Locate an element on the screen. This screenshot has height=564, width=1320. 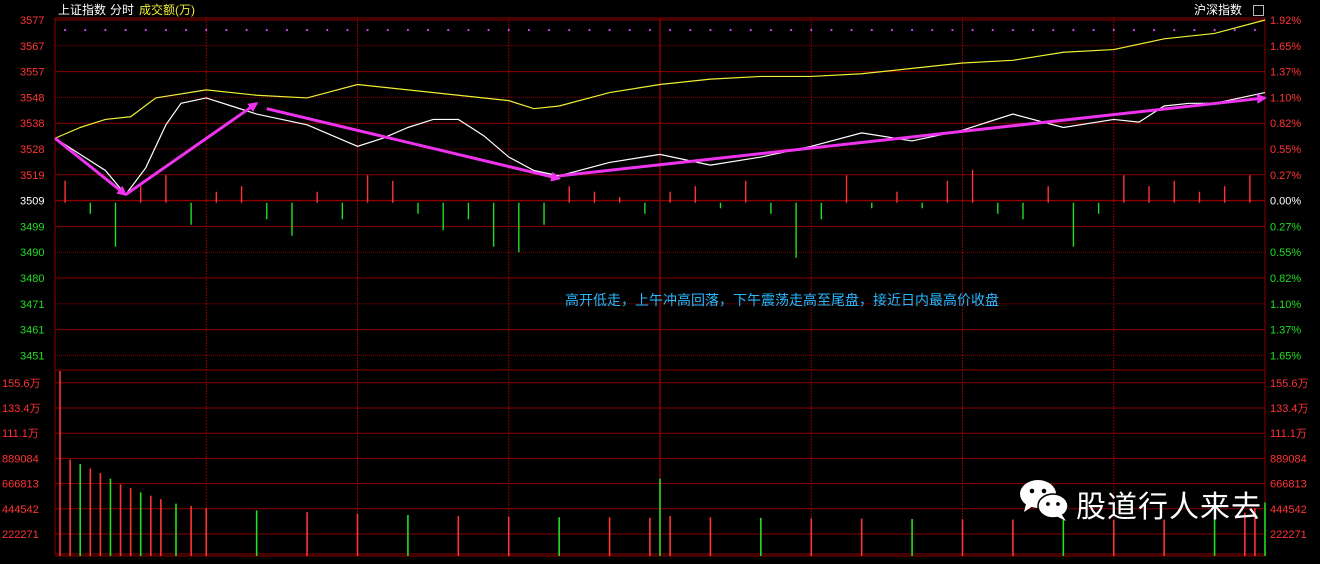
volume-tick-label-right: 155.6万 is located at coordinates (1289, 384).